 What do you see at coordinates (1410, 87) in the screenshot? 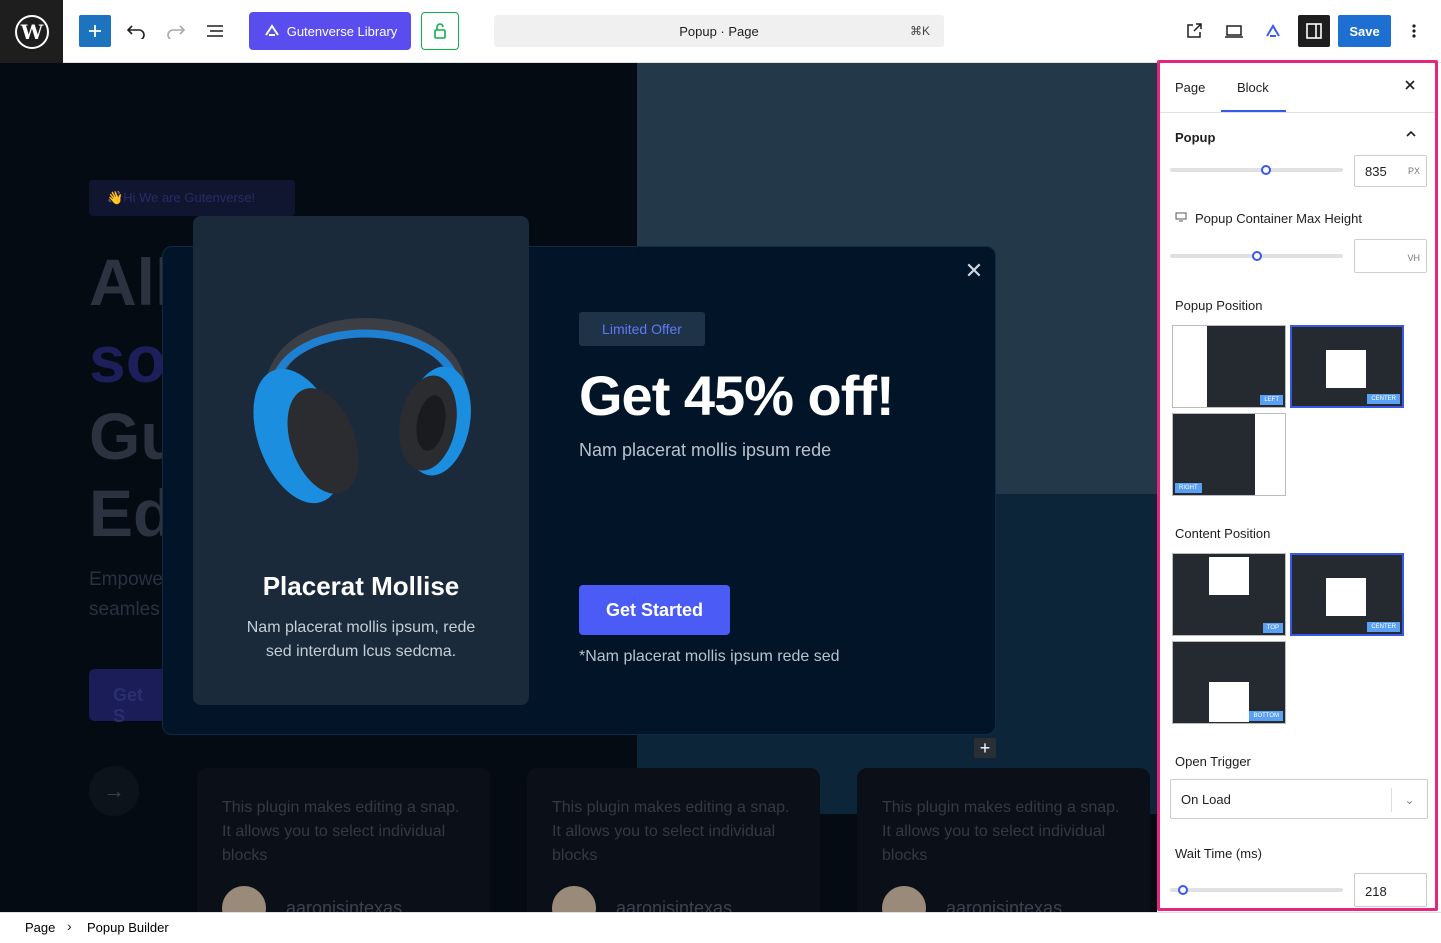
I see `close-sidebar-button` at bounding box center [1410, 87].